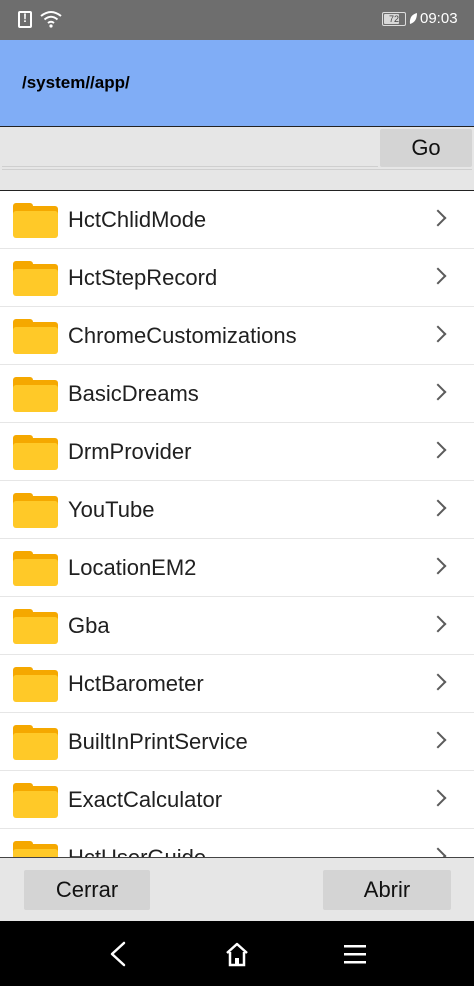 The width and height of the screenshot is (474, 986). Describe the element at coordinates (143, 277) in the screenshot. I see `list-item-label: HctStepRecord` at that location.